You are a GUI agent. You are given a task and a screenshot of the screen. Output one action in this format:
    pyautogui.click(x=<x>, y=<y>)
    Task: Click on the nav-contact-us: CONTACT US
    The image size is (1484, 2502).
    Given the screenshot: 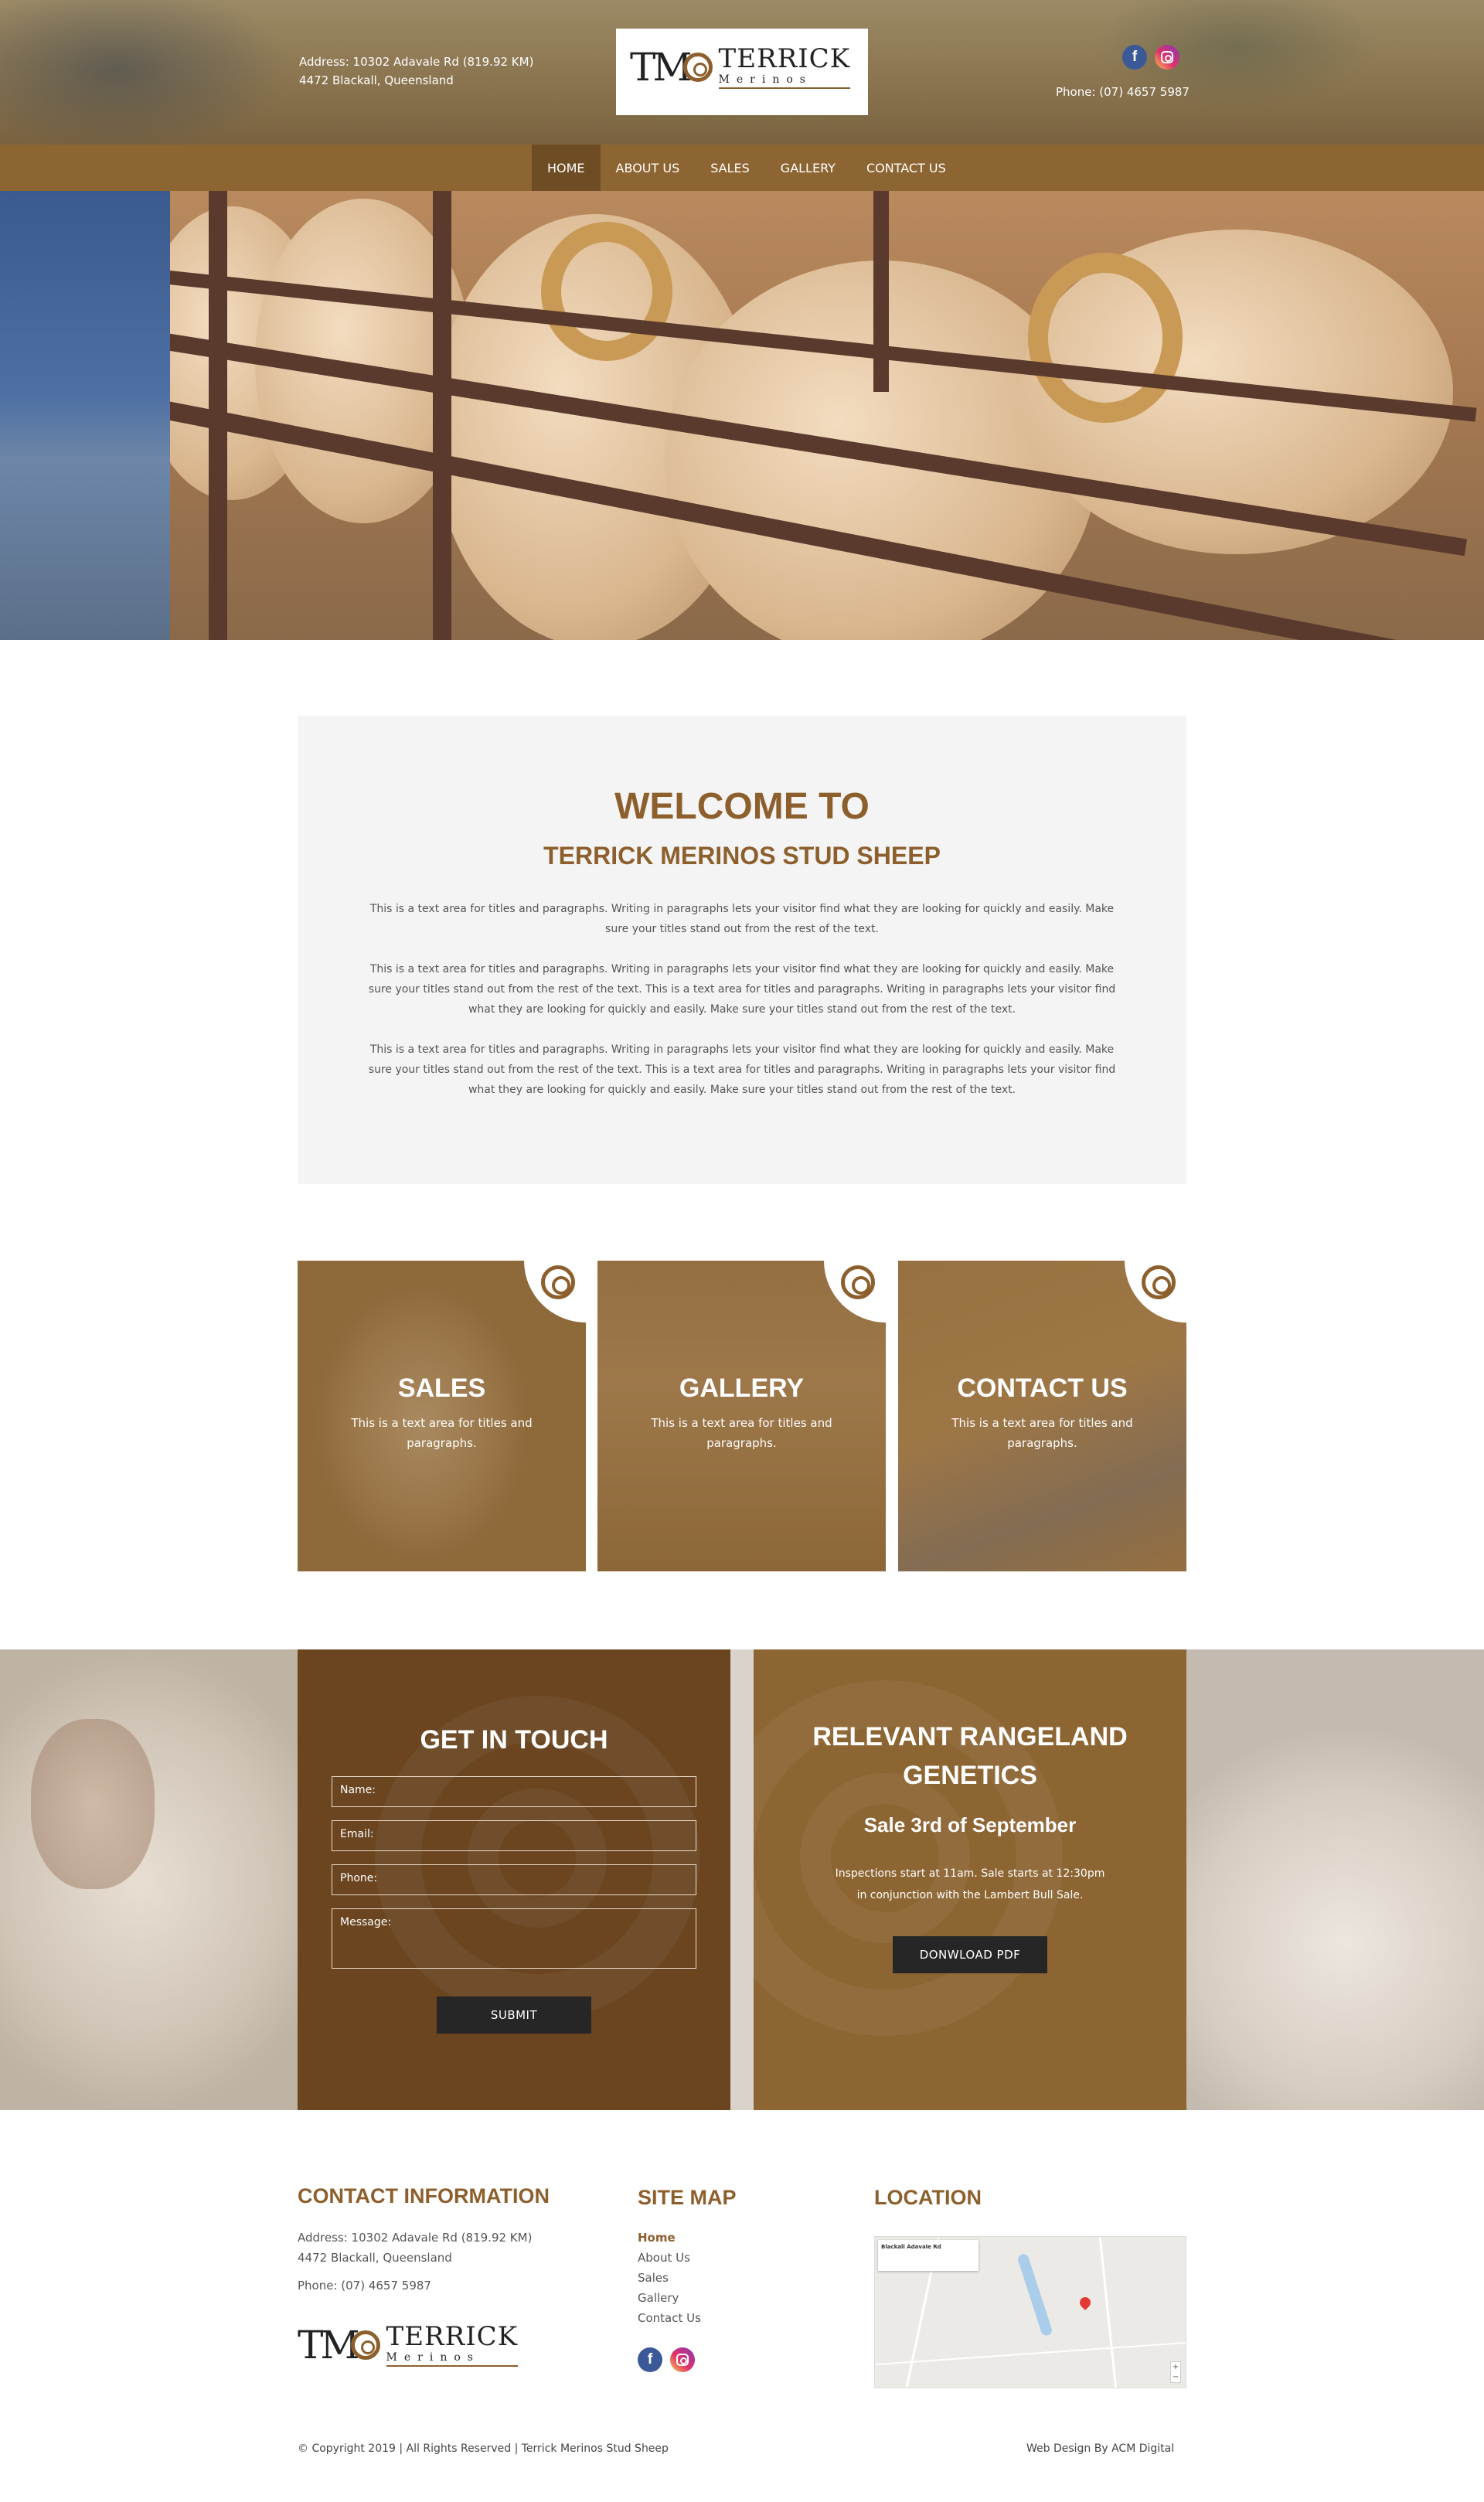 What is the action you would take?
    pyautogui.click(x=906, y=168)
    